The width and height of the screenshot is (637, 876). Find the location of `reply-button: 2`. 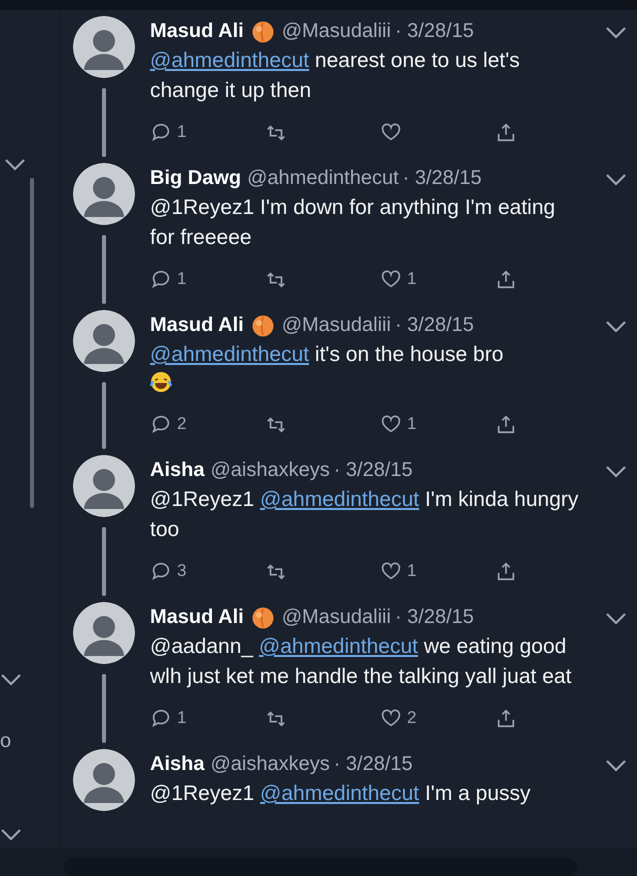

reply-button: 2 is located at coordinates (207, 424).